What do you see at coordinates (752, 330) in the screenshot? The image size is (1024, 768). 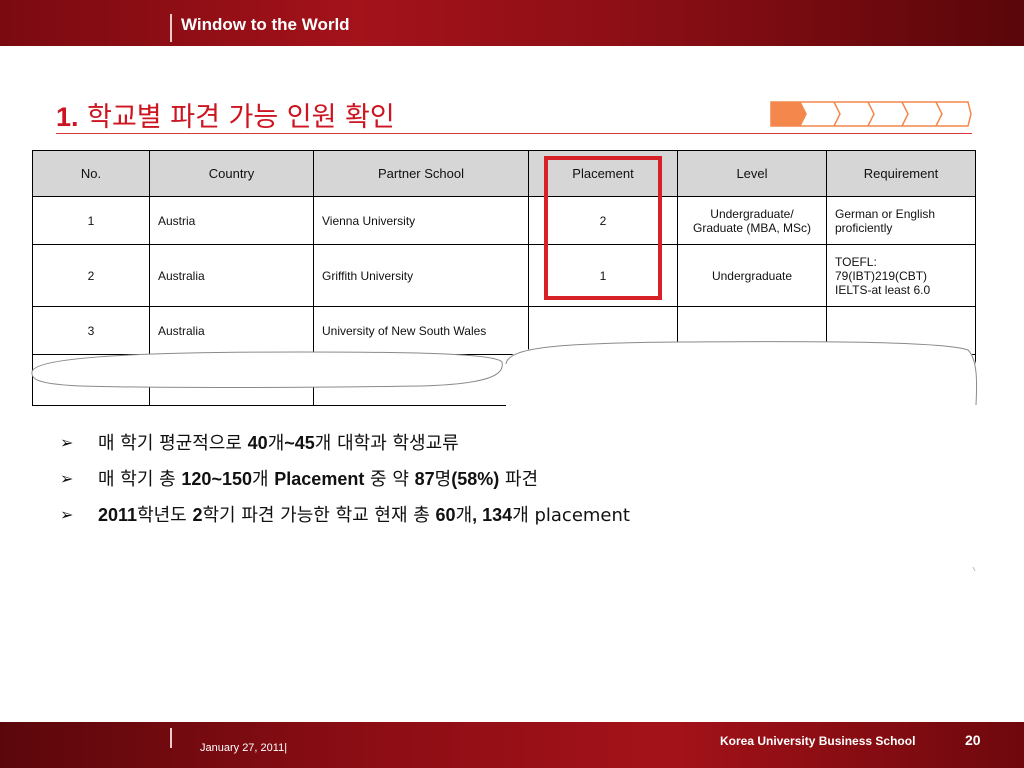 I see `cell-level` at bounding box center [752, 330].